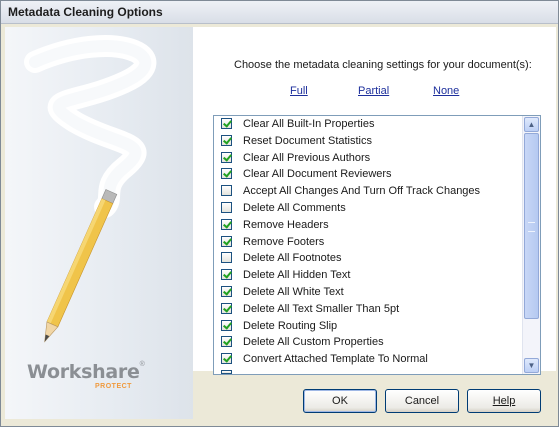 The width and height of the screenshot is (559, 427). I want to click on ok-button: OK, so click(340, 401).